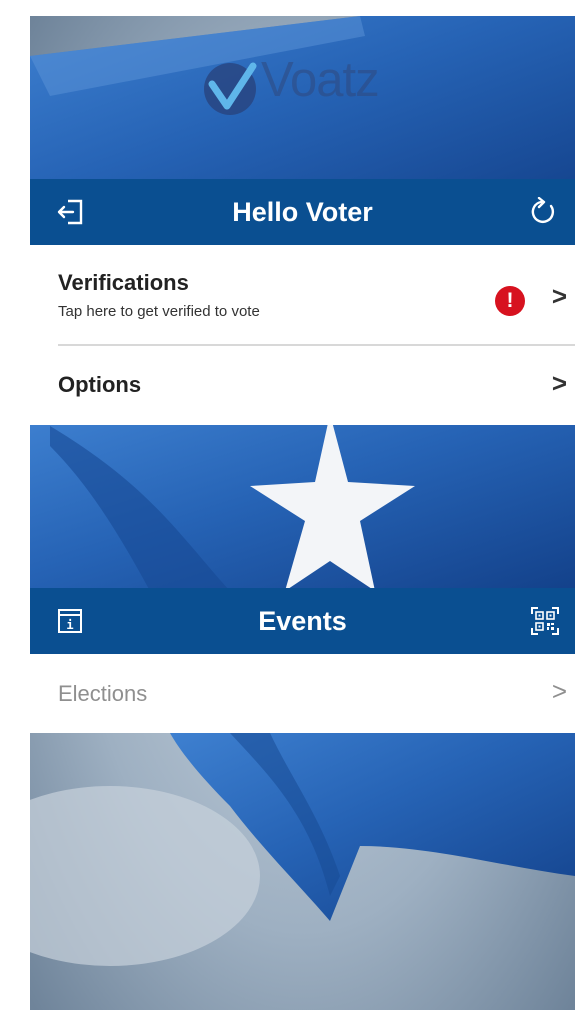  Describe the element at coordinates (100, 384) in the screenshot. I see `options-title: Options` at that location.